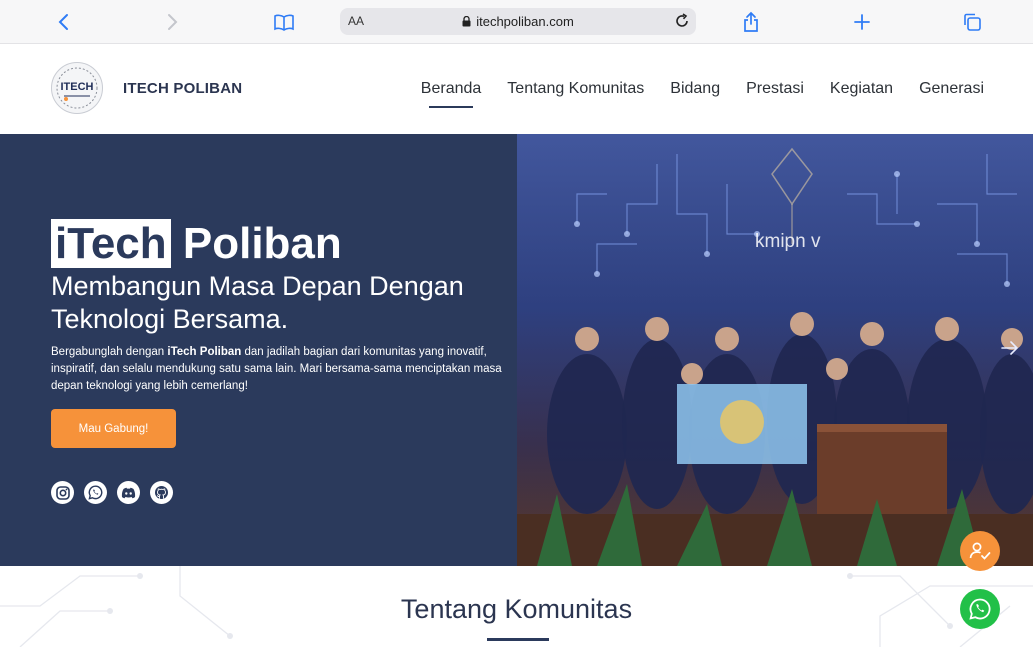  I want to click on nav-bidang: Bidang, so click(695, 89).